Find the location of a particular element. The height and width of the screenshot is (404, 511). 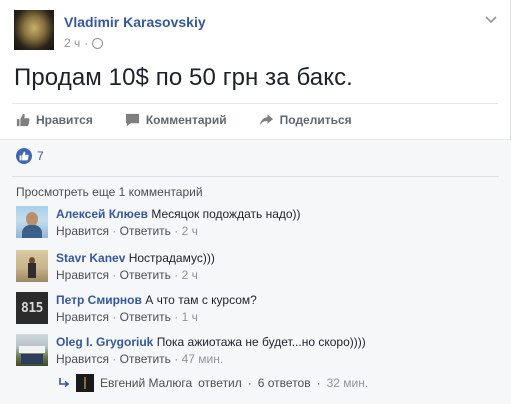

view-more-comments-link: Просмотреть еще 1 комментарий is located at coordinates (109, 192).